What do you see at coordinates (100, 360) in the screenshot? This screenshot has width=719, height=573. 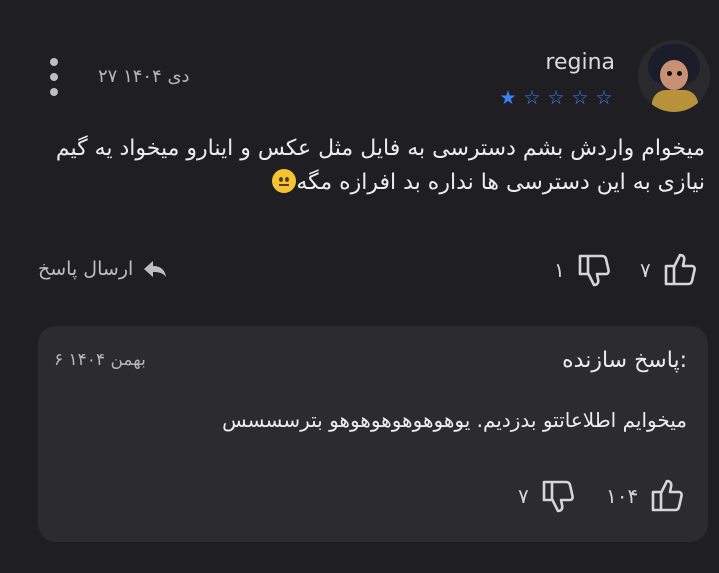 I see `developer-reply-date: ۶ بهمن ۱۴۰۴` at bounding box center [100, 360].